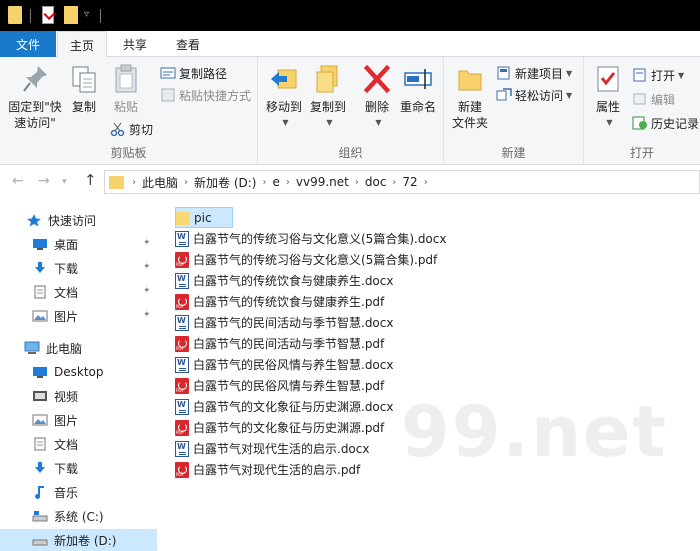 The image size is (700, 551). What do you see at coordinates (328, 97) in the screenshot?
I see `copy-to-button: 复制到 ▼` at bounding box center [328, 97].